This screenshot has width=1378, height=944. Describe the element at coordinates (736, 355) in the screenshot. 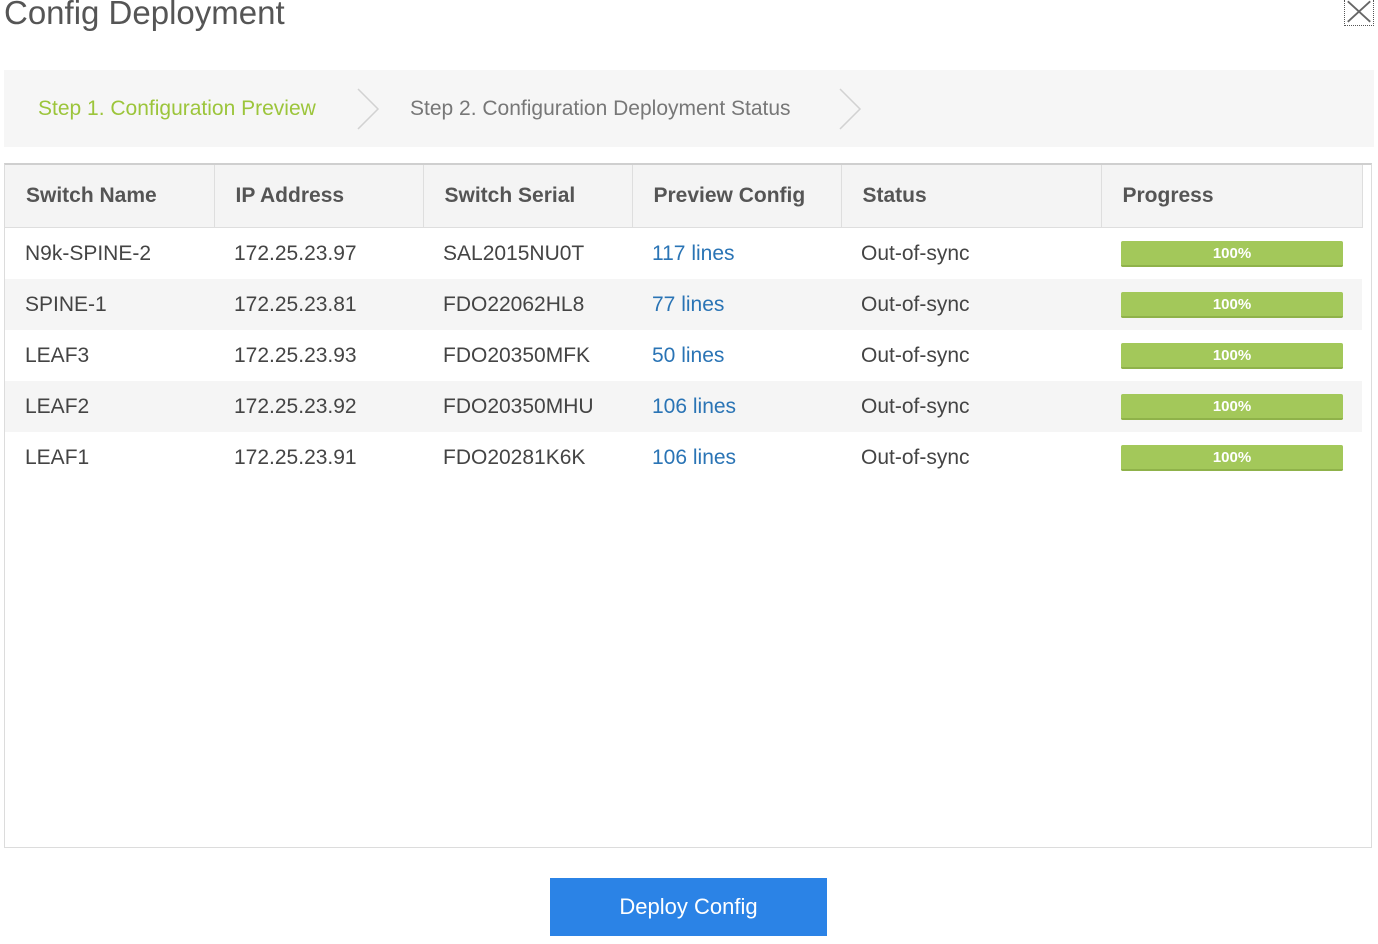

I see `preview-config-cell: 50 lines` at that location.